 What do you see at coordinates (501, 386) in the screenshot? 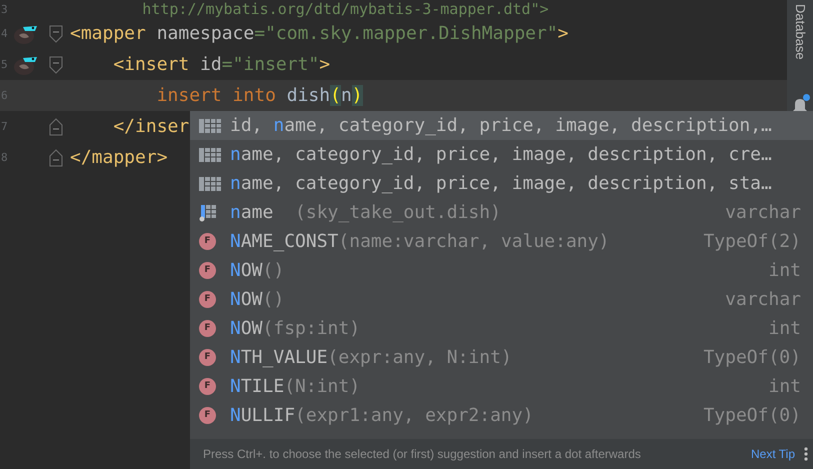
I see `completion-item: F NTILE(N:int) int` at bounding box center [501, 386].